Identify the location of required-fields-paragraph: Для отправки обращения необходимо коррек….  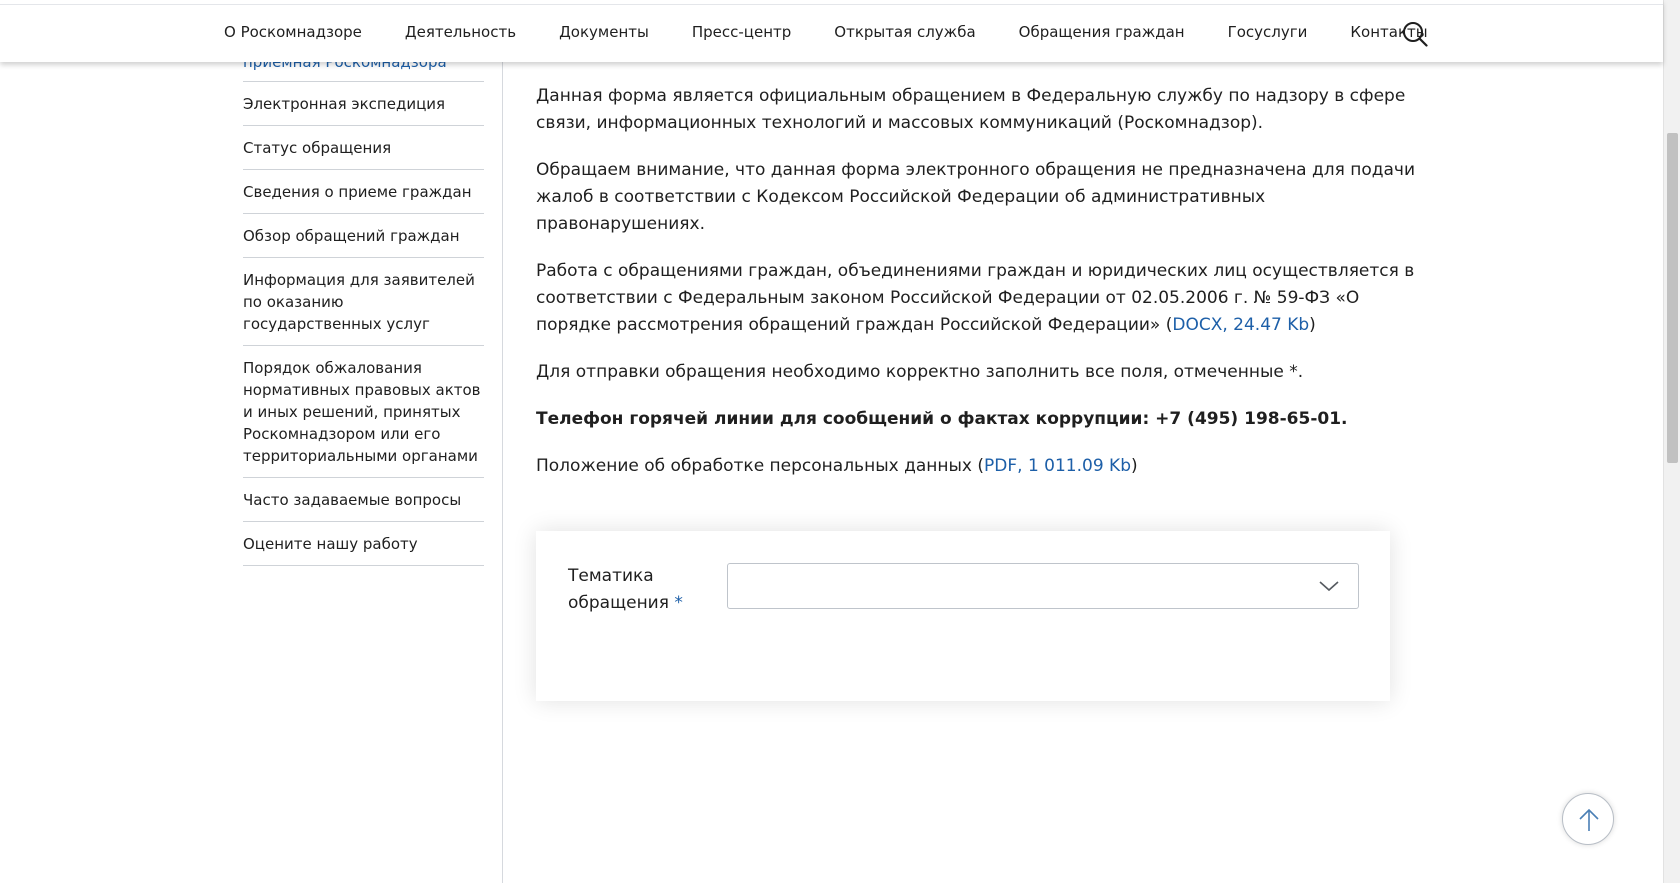
(920, 372).